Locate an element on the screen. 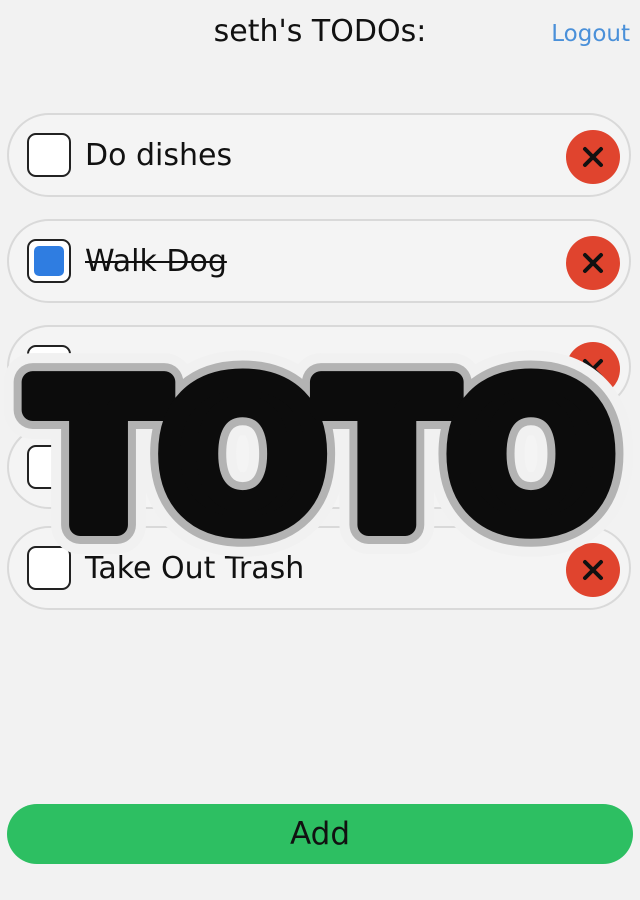 The width and height of the screenshot is (640, 900). checkbox-checked-indicator is located at coordinates (49, 261).